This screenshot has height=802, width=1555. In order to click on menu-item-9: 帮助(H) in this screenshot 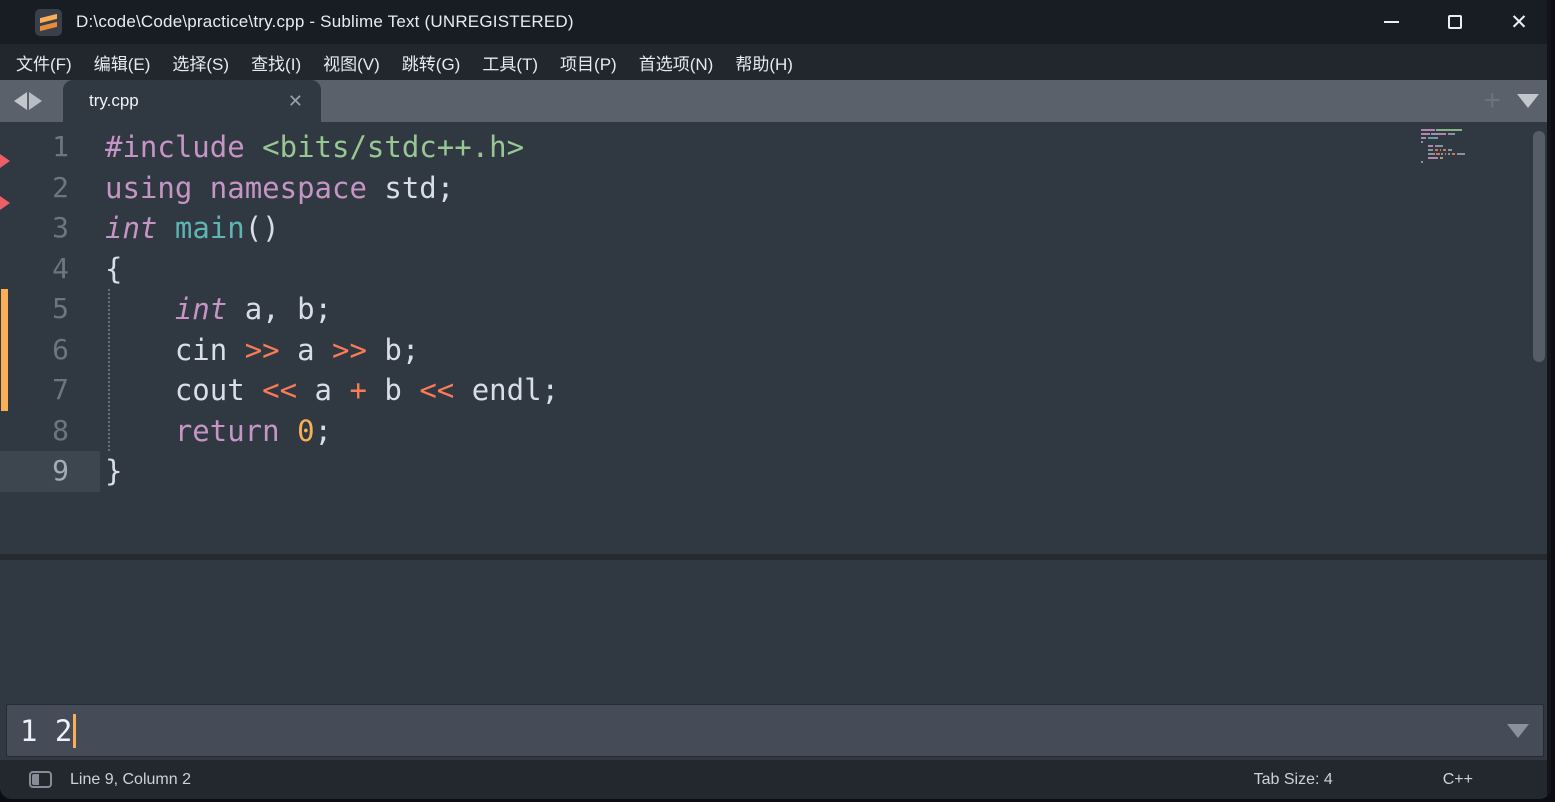, I will do `click(764, 62)`.